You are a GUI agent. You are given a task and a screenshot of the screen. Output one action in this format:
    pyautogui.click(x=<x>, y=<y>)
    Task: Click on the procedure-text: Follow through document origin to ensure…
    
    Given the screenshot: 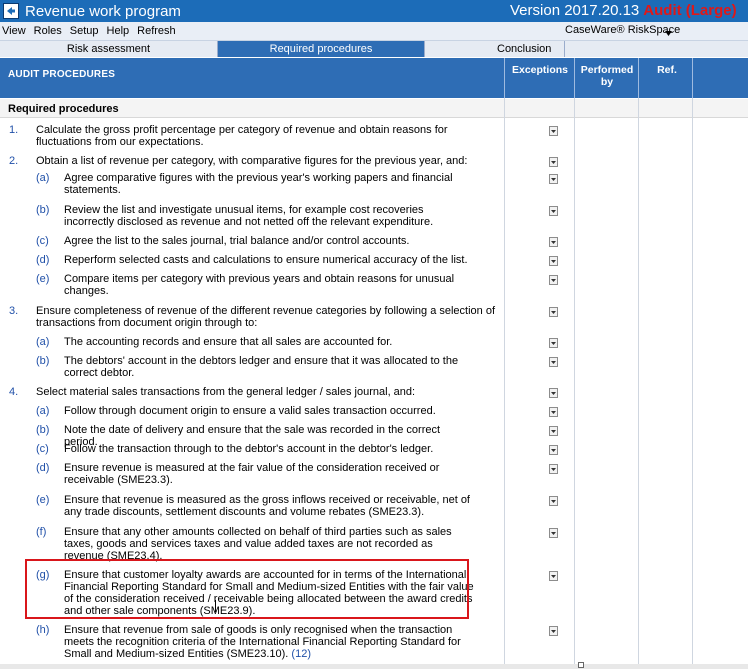 What is the action you would take?
    pyautogui.click(x=250, y=411)
    